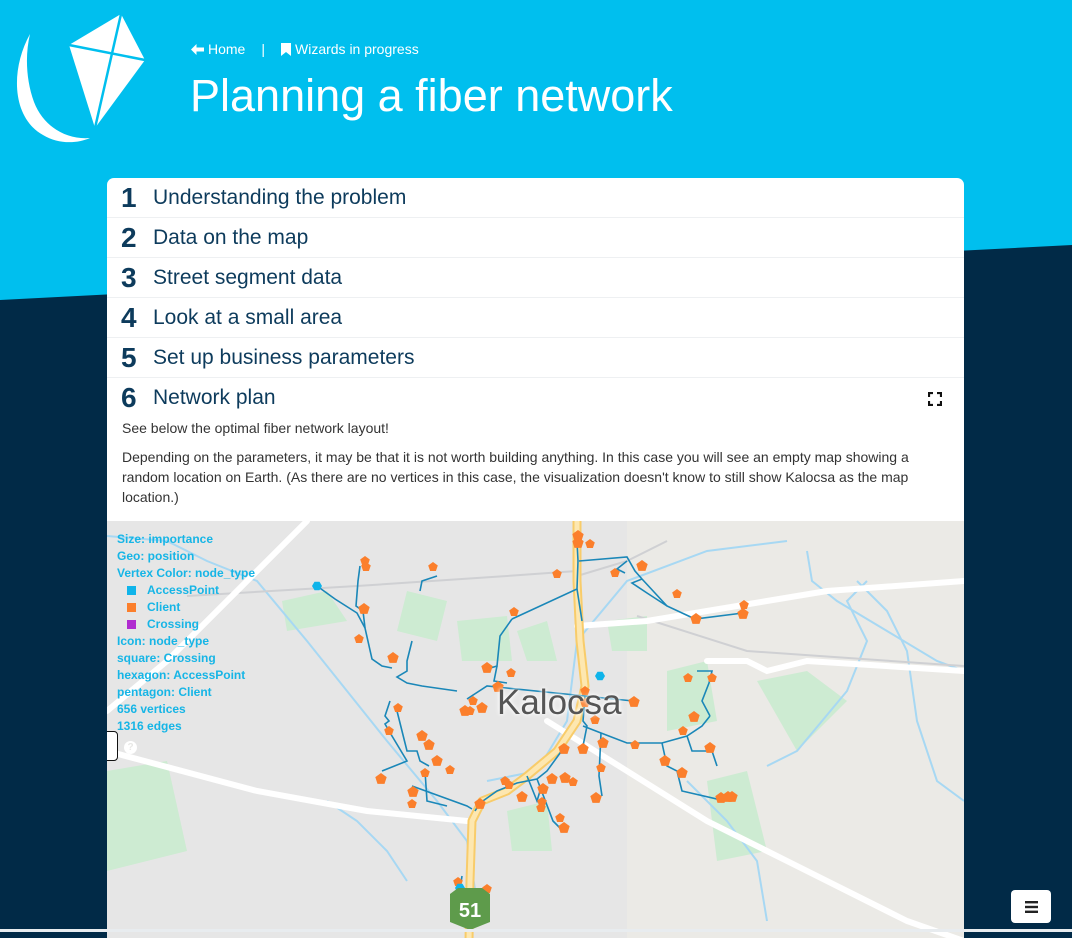  Describe the element at coordinates (166, 658) in the screenshot. I see `legend-square: square: Crossing` at that location.